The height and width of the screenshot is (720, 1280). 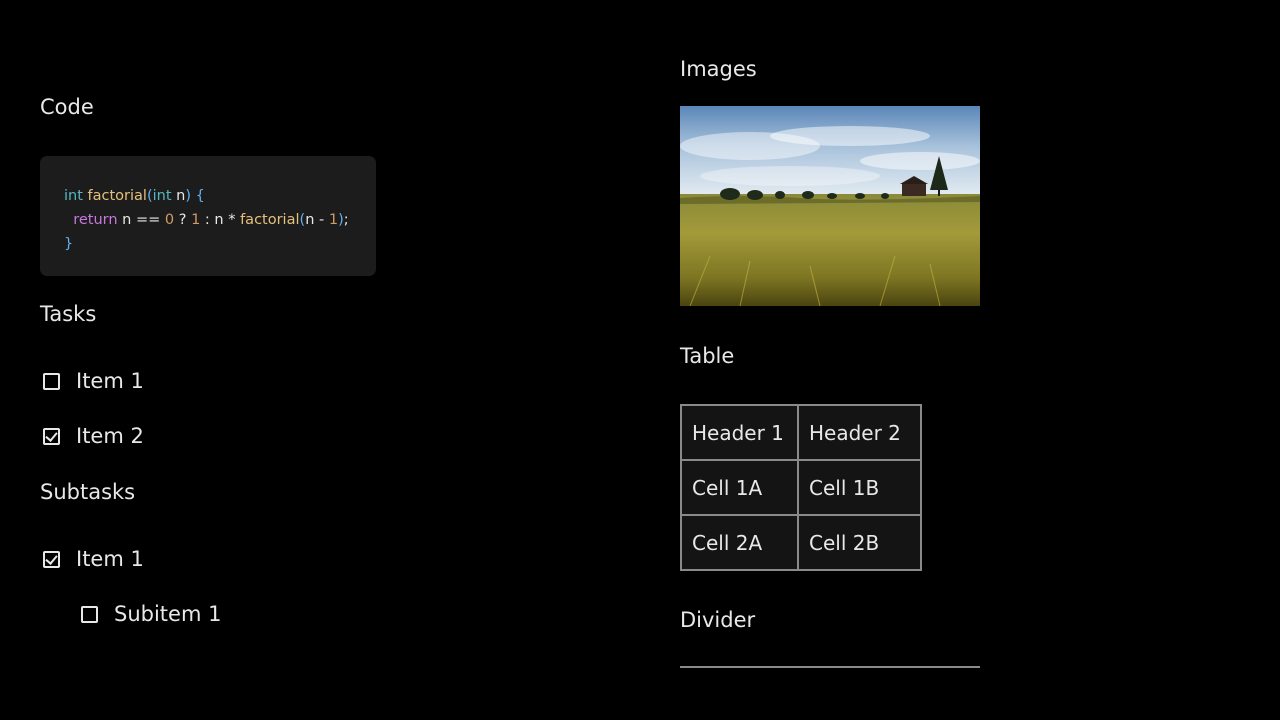 I want to click on images-section-title: Images, so click(x=718, y=69).